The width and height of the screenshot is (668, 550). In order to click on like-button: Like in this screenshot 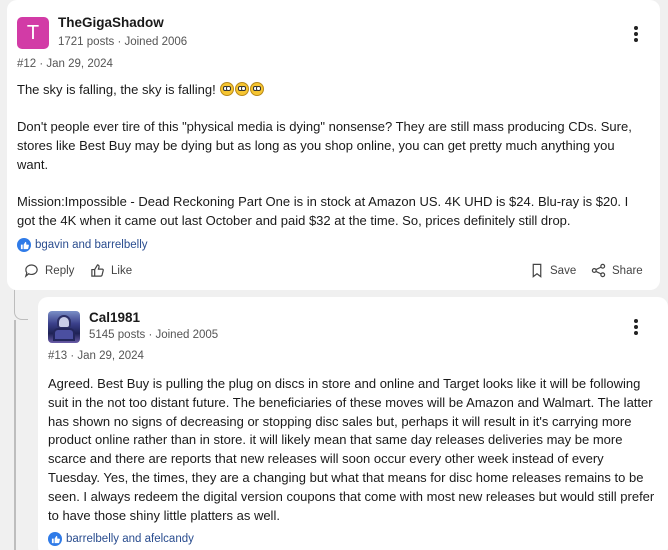, I will do `click(111, 270)`.